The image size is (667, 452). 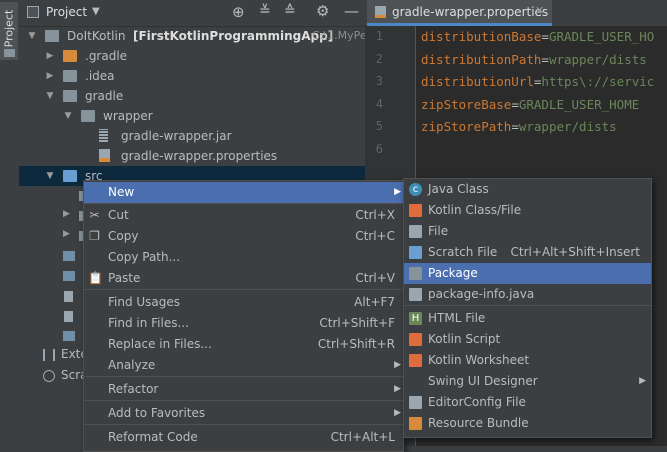 What do you see at coordinates (380, 12) in the screenshot?
I see `properties-file-icon` at bounding box center [380, 12].